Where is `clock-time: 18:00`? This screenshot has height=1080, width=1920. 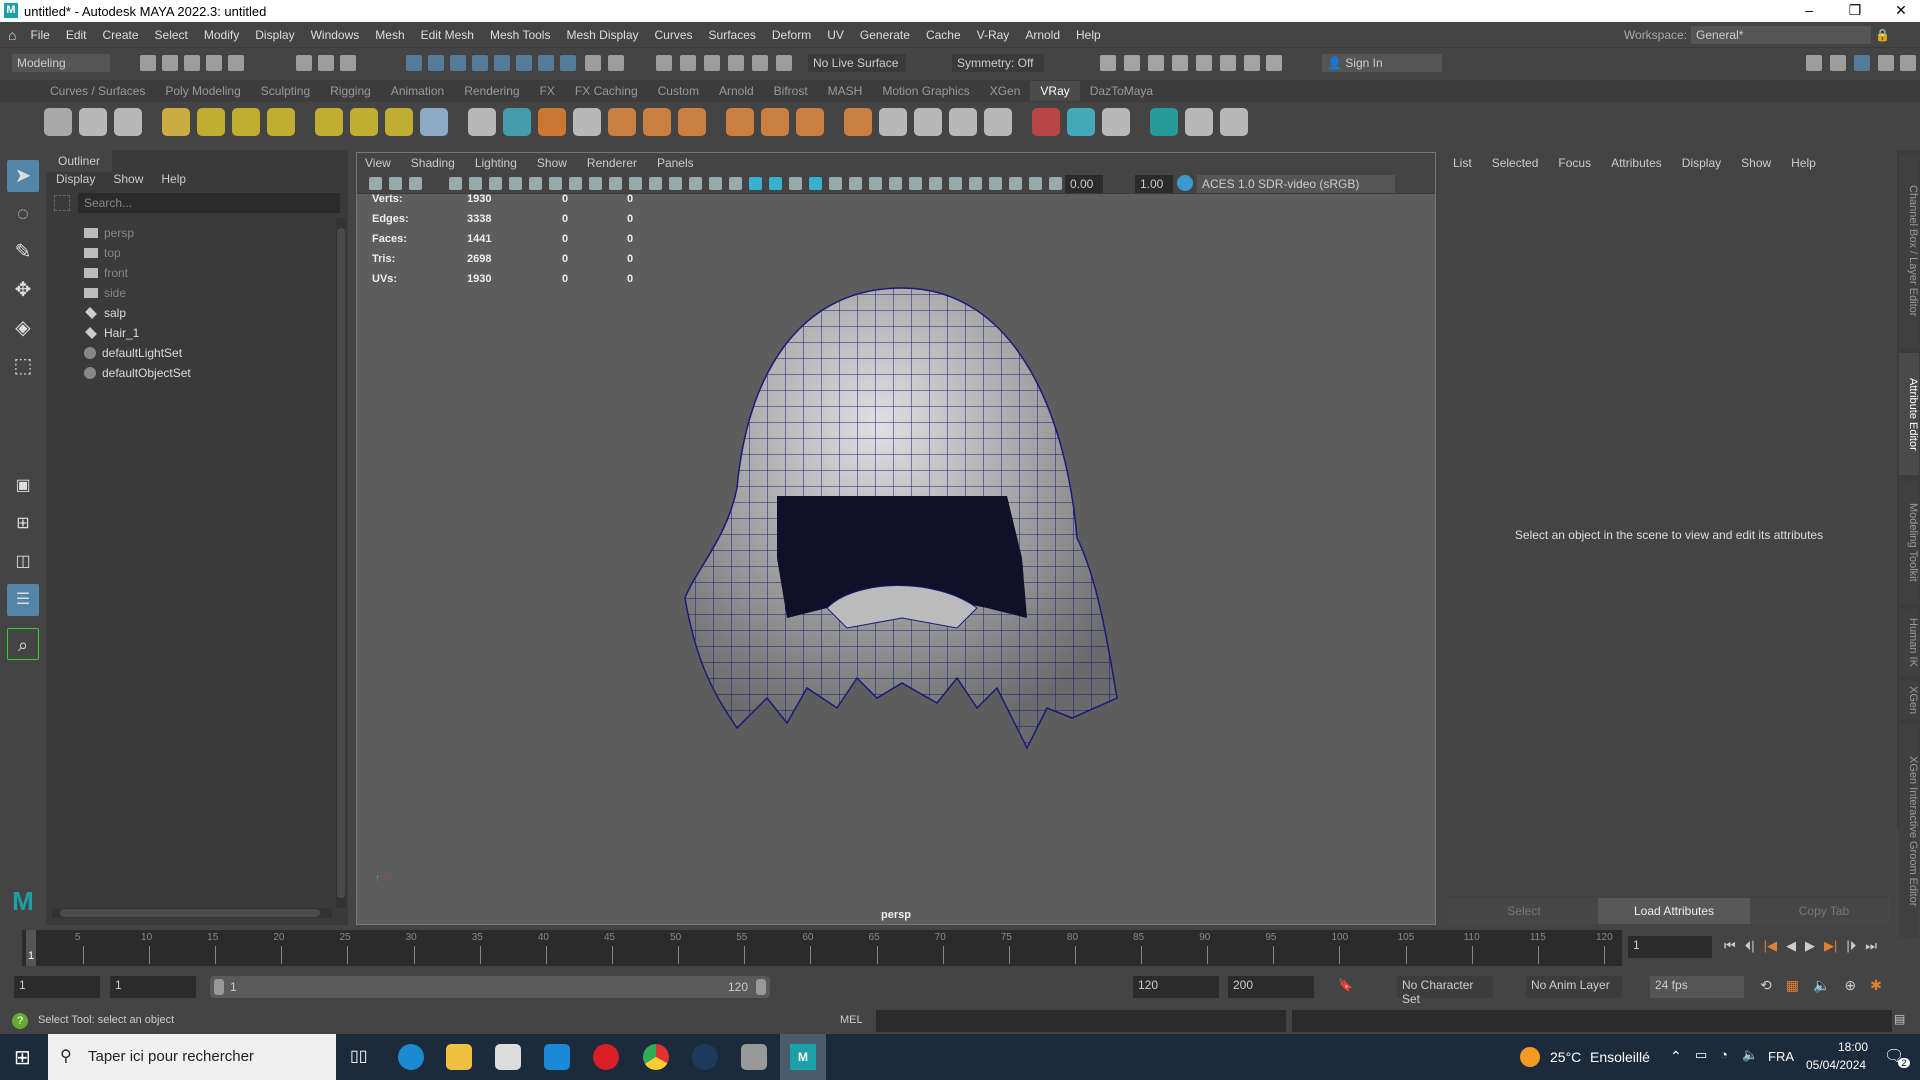
clock-time: 18:00 is located at coordinates (1853, 1047).